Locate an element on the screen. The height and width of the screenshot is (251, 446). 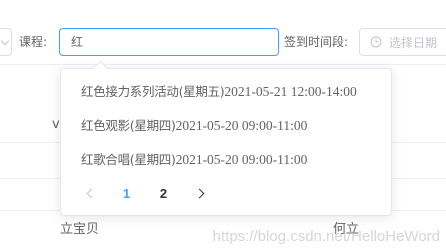
chevron-right-icon is located at coordinates (199, 193).